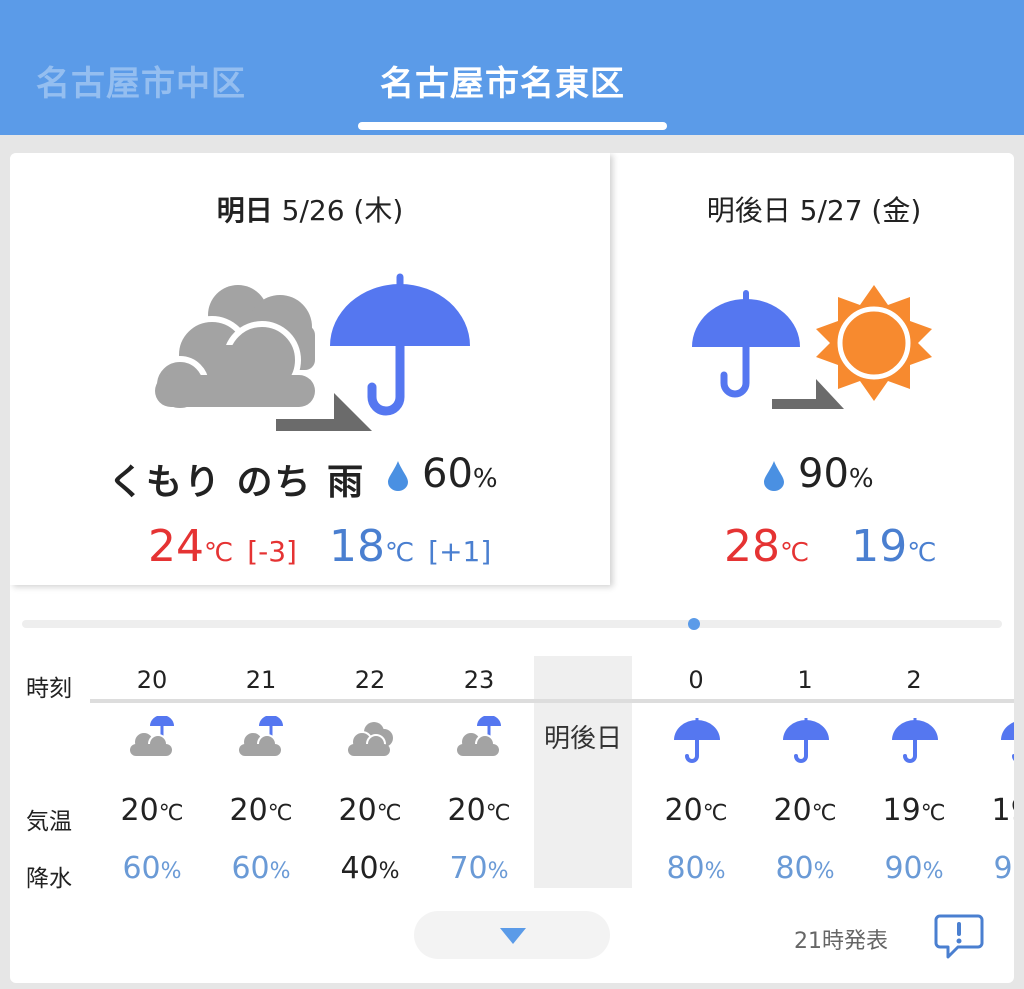 This screenshot has width=1024, height=989. I want to click on scroll-track, so click(512, 624).